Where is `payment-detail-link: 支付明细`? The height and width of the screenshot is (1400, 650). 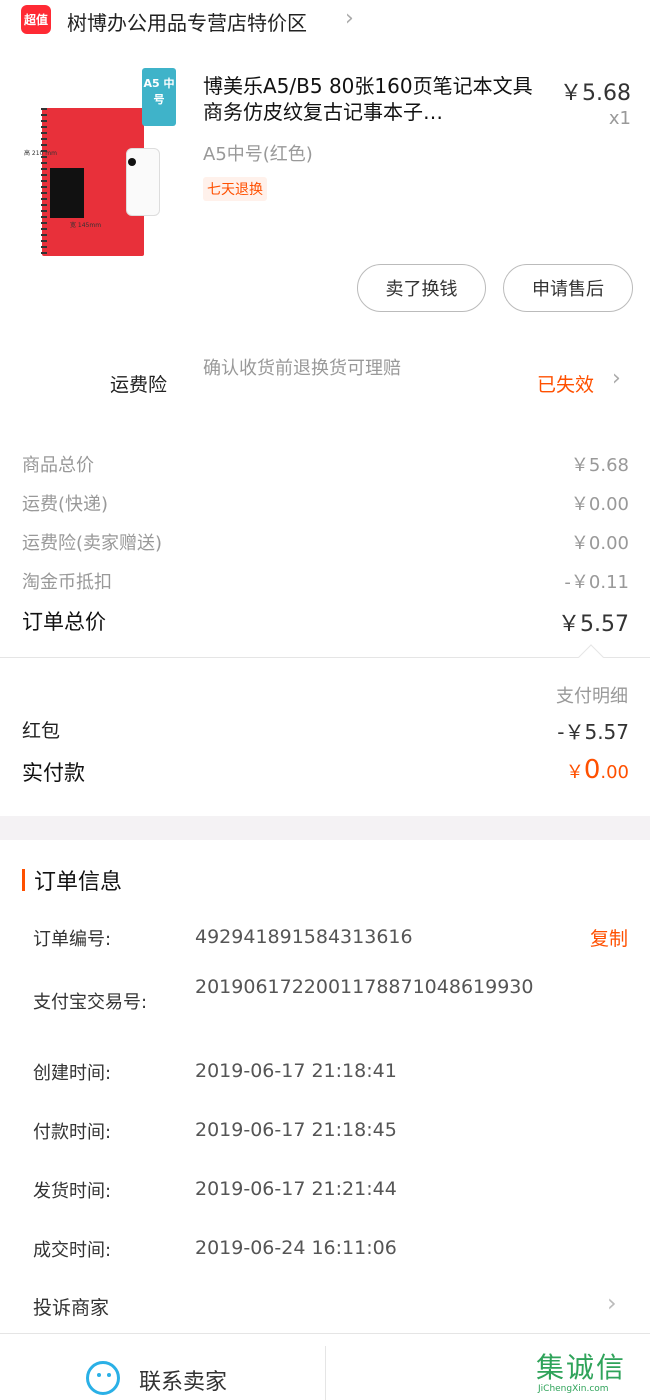
payment-detail-link: 支付明细 is located at coordinates (592, 695).